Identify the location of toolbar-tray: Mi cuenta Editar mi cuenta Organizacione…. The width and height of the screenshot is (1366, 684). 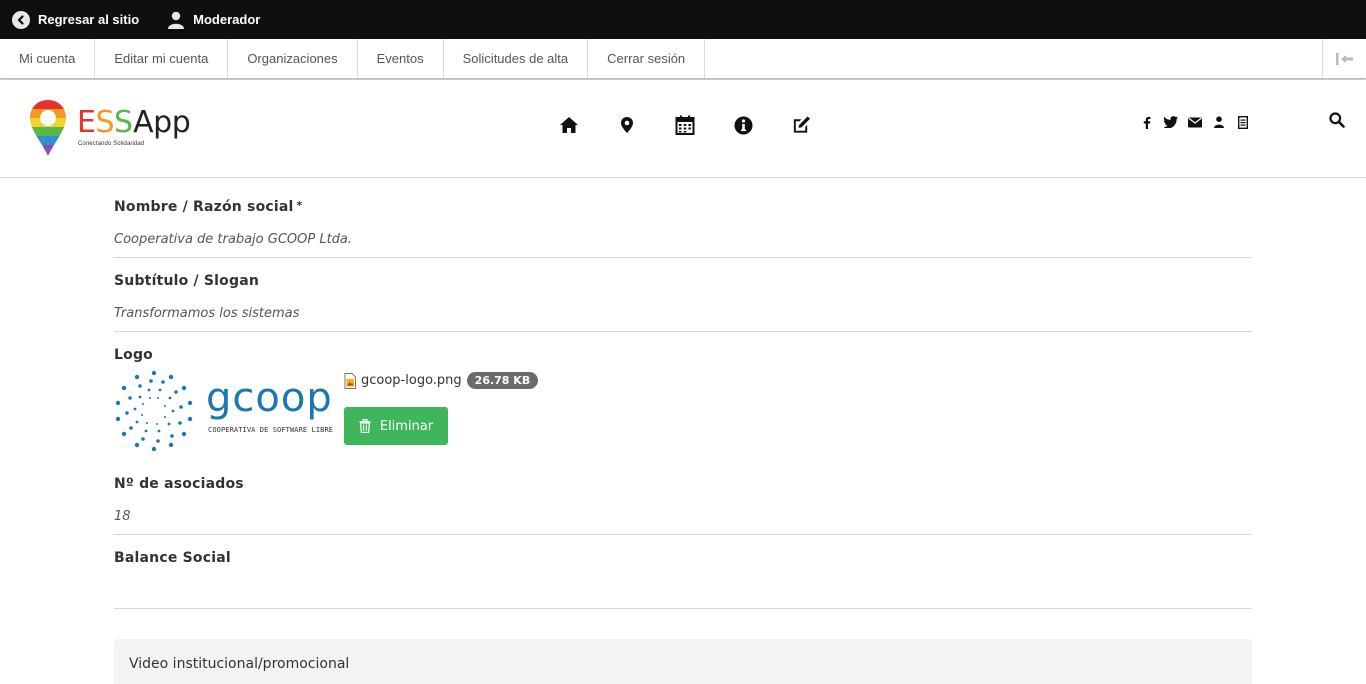
(683, 59).